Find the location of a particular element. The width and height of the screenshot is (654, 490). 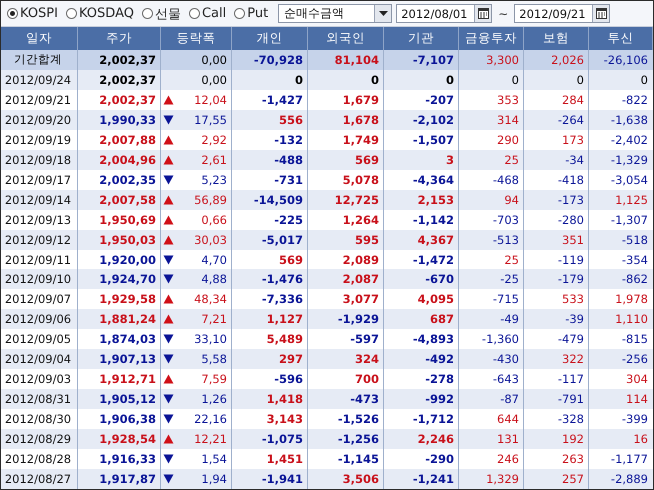

table-cell-text: 1,110 is located at coordinates (631, 319).